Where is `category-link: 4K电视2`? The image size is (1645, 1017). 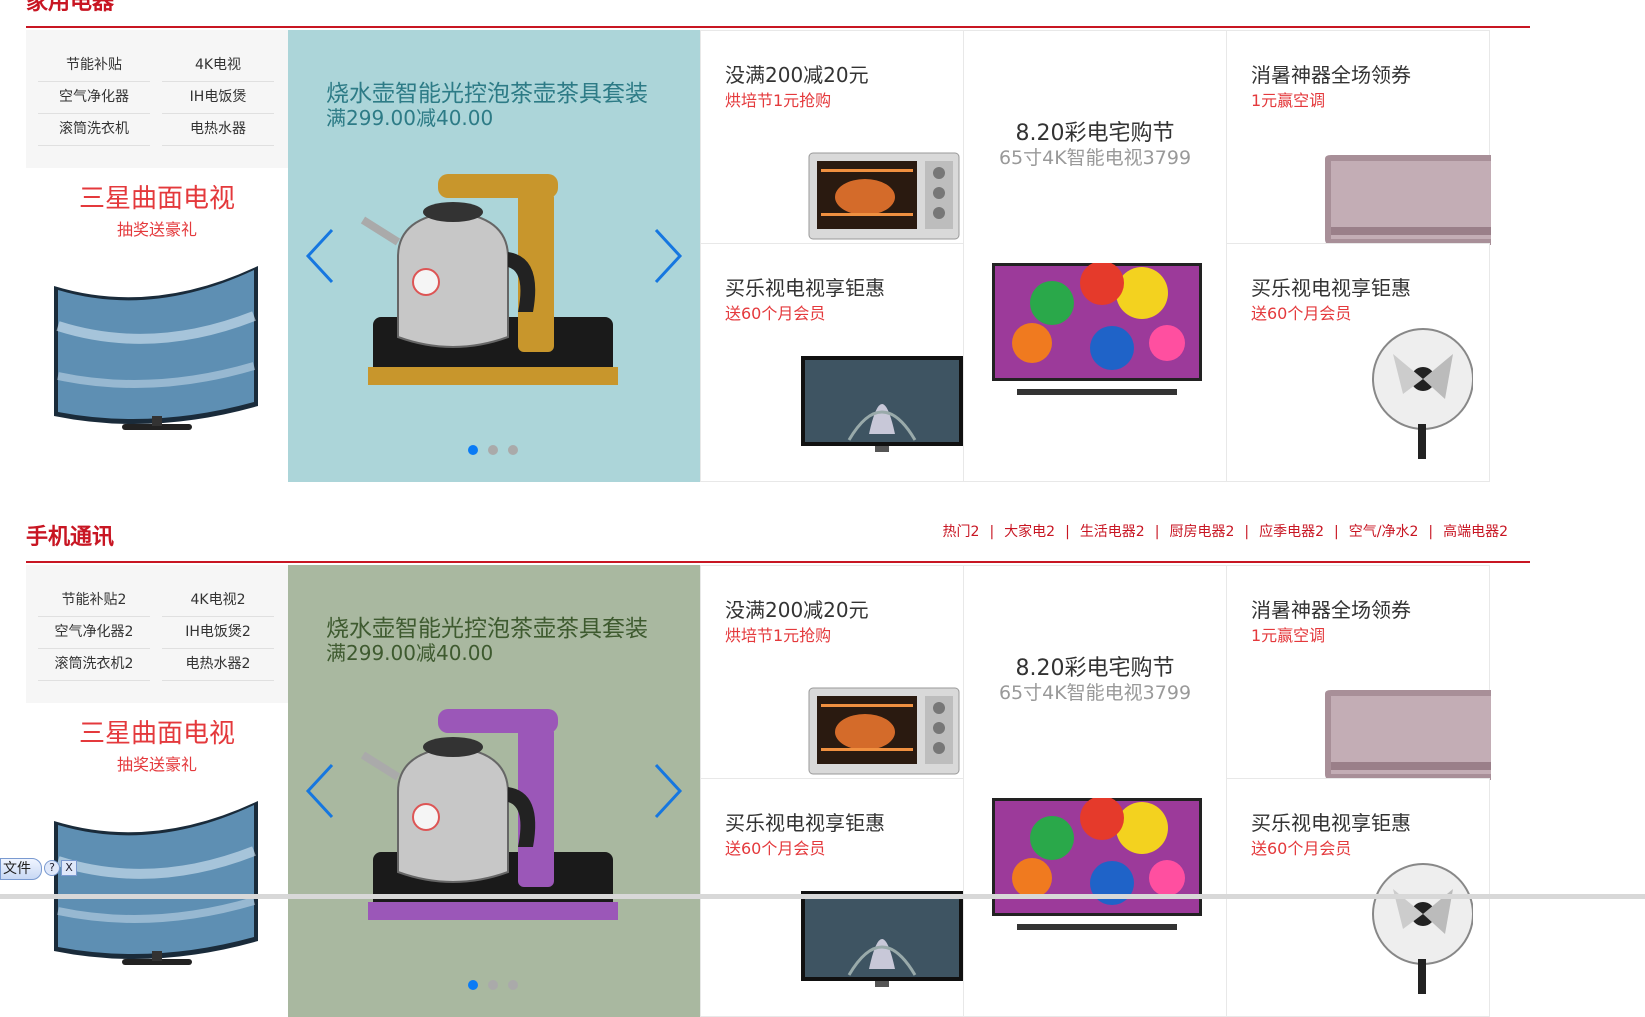
category-link: 4K电视2 is located at coordinates (218, 600).